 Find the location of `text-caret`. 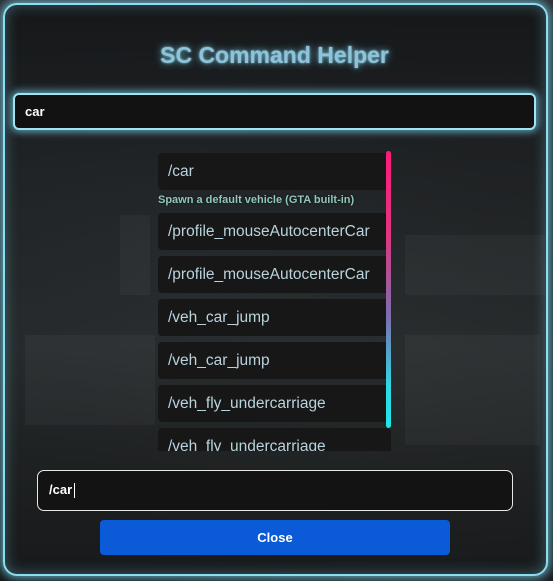

text-caret is located at coordinates (75, 491).